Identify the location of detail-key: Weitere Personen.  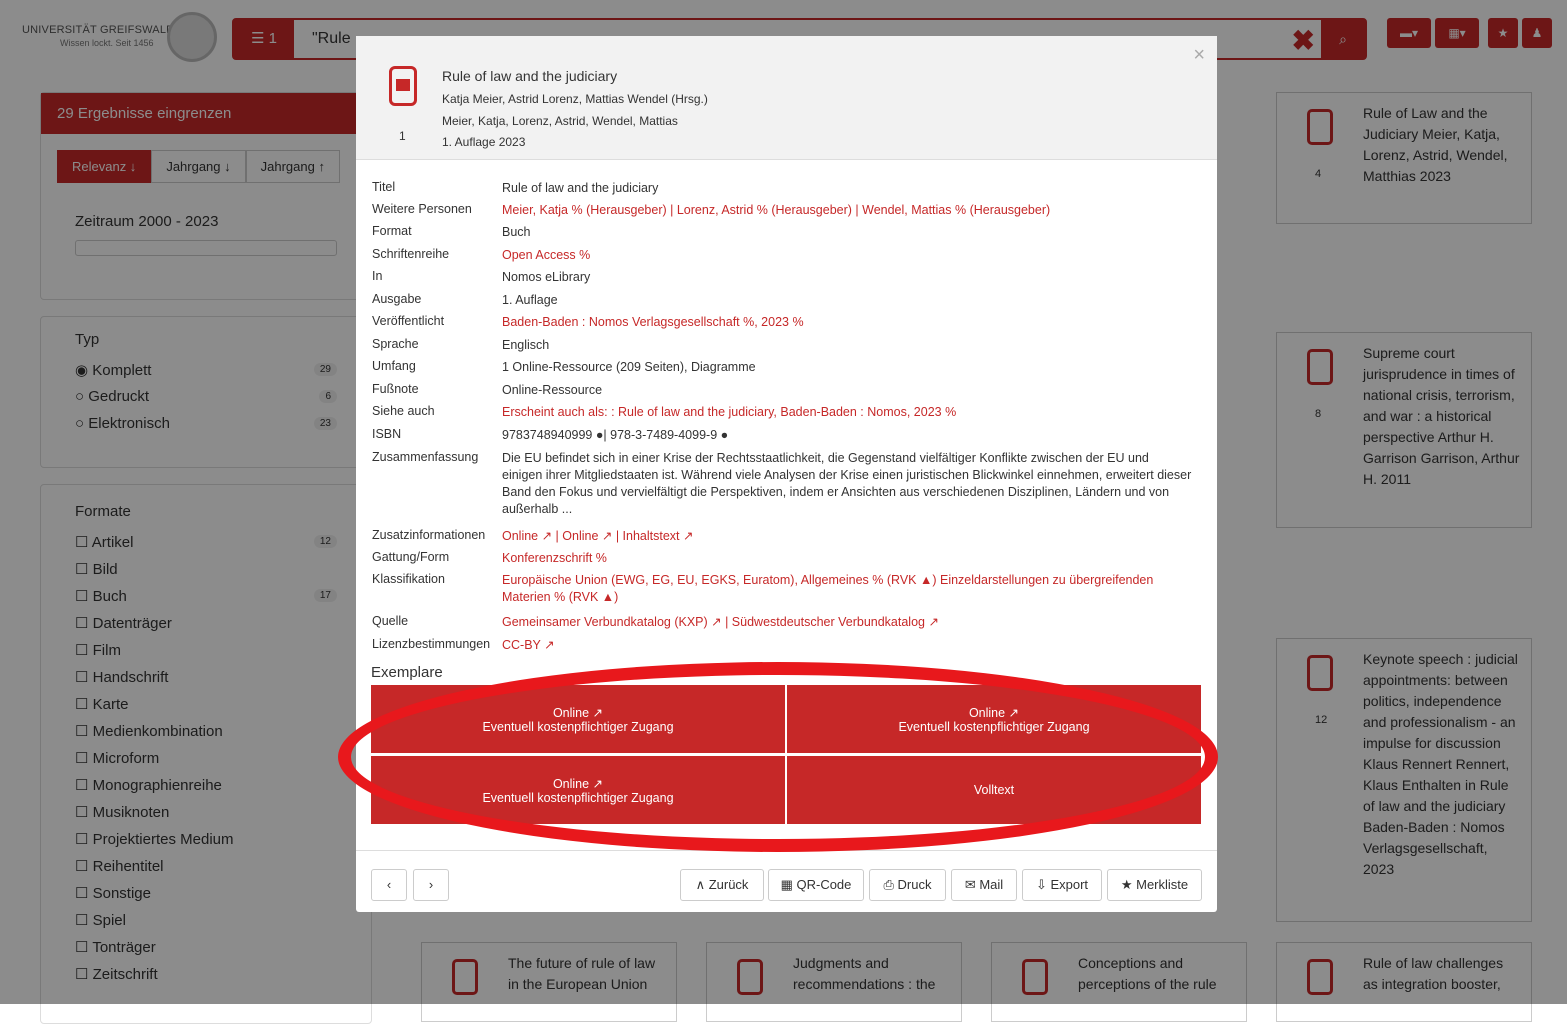
(422, 209).